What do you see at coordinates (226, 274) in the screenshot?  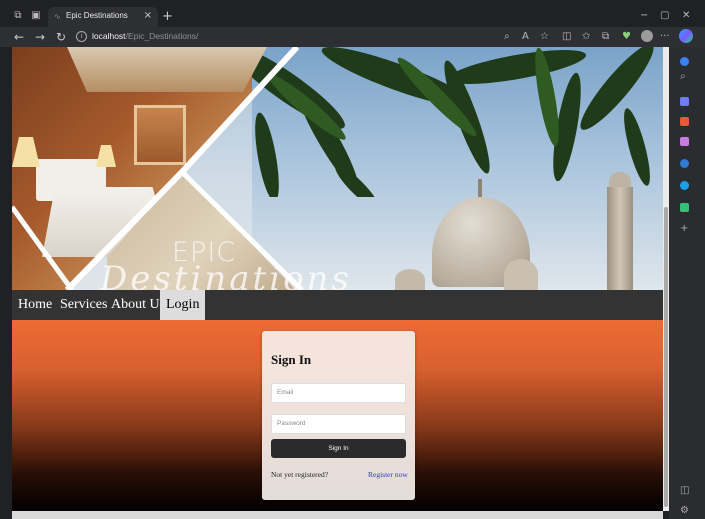 I see `hero-script-title: Destinations` at bounding box center [226, 274].